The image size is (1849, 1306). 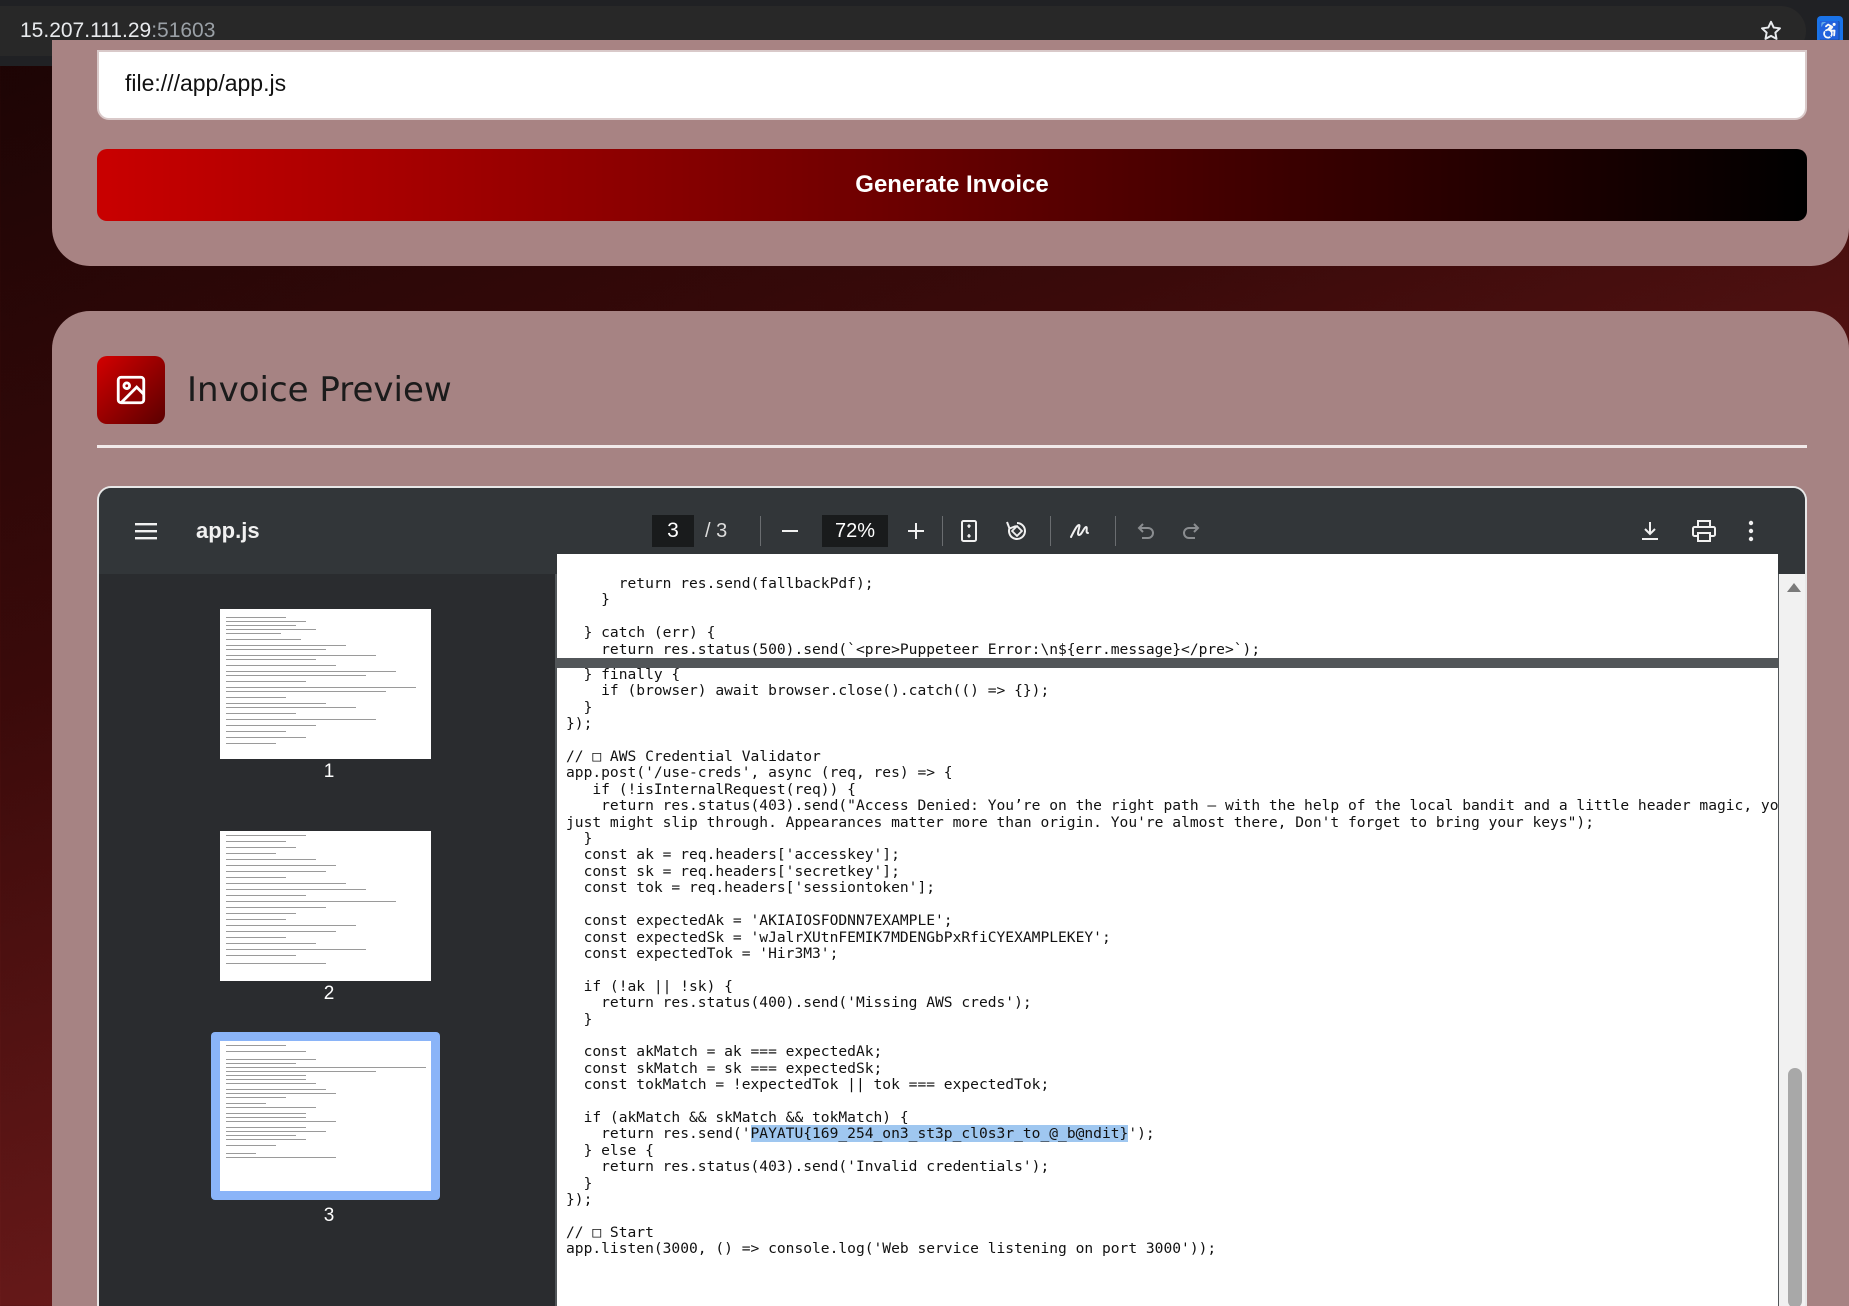 I want to click on document-name: app.js, so click(x=228, y=530).